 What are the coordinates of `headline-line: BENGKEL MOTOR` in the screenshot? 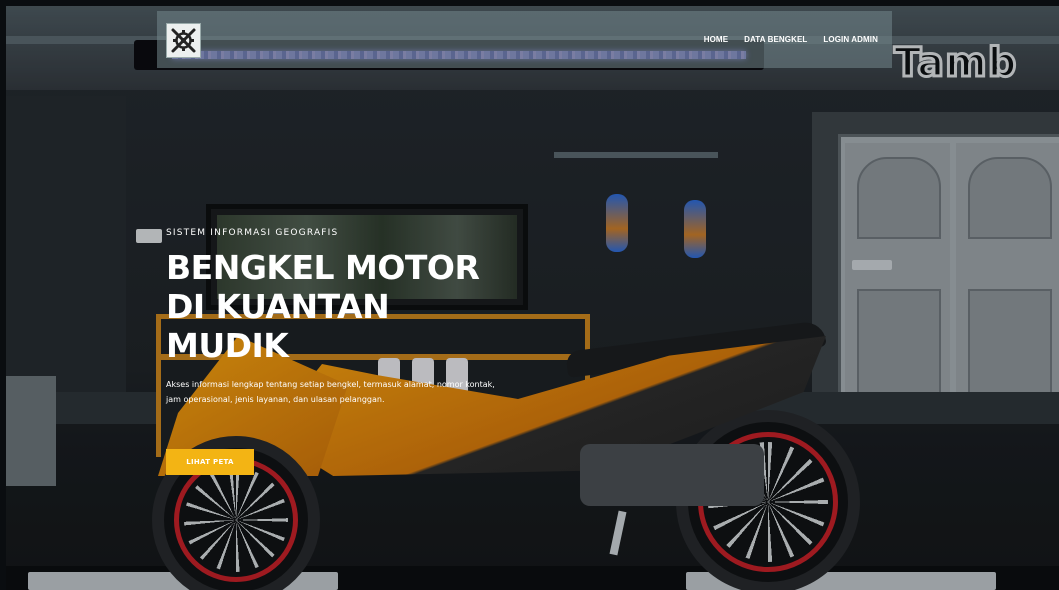 It's located at (323, 267).